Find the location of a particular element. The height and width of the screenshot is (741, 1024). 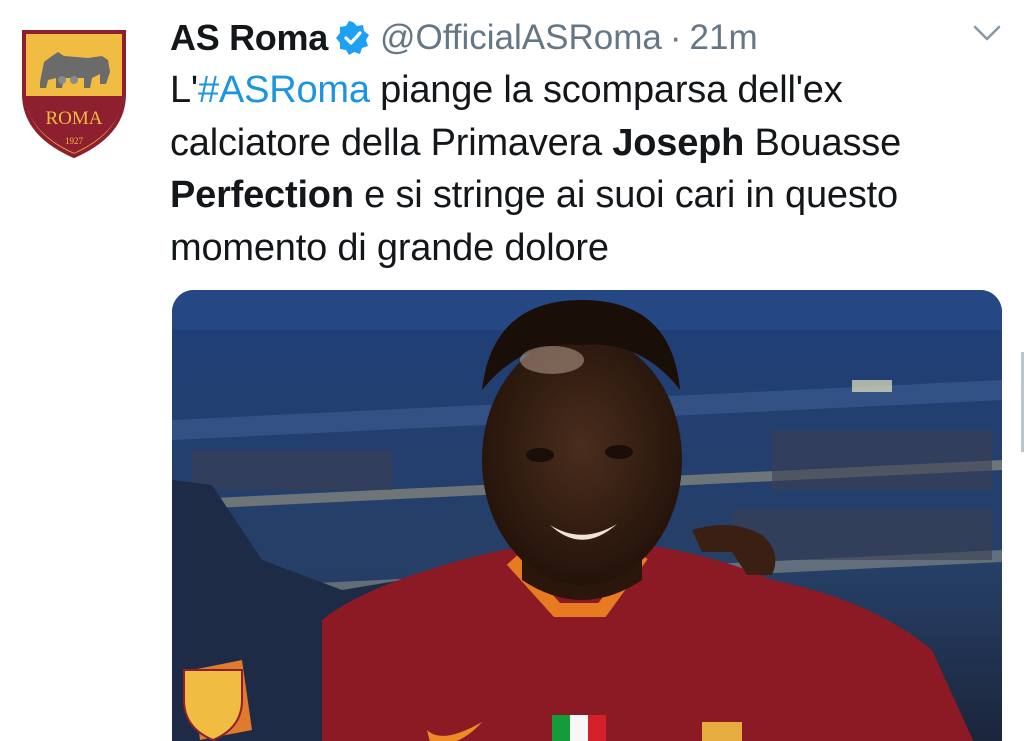

avatar: ROMA 1927 is located at coordinates (74, 92).